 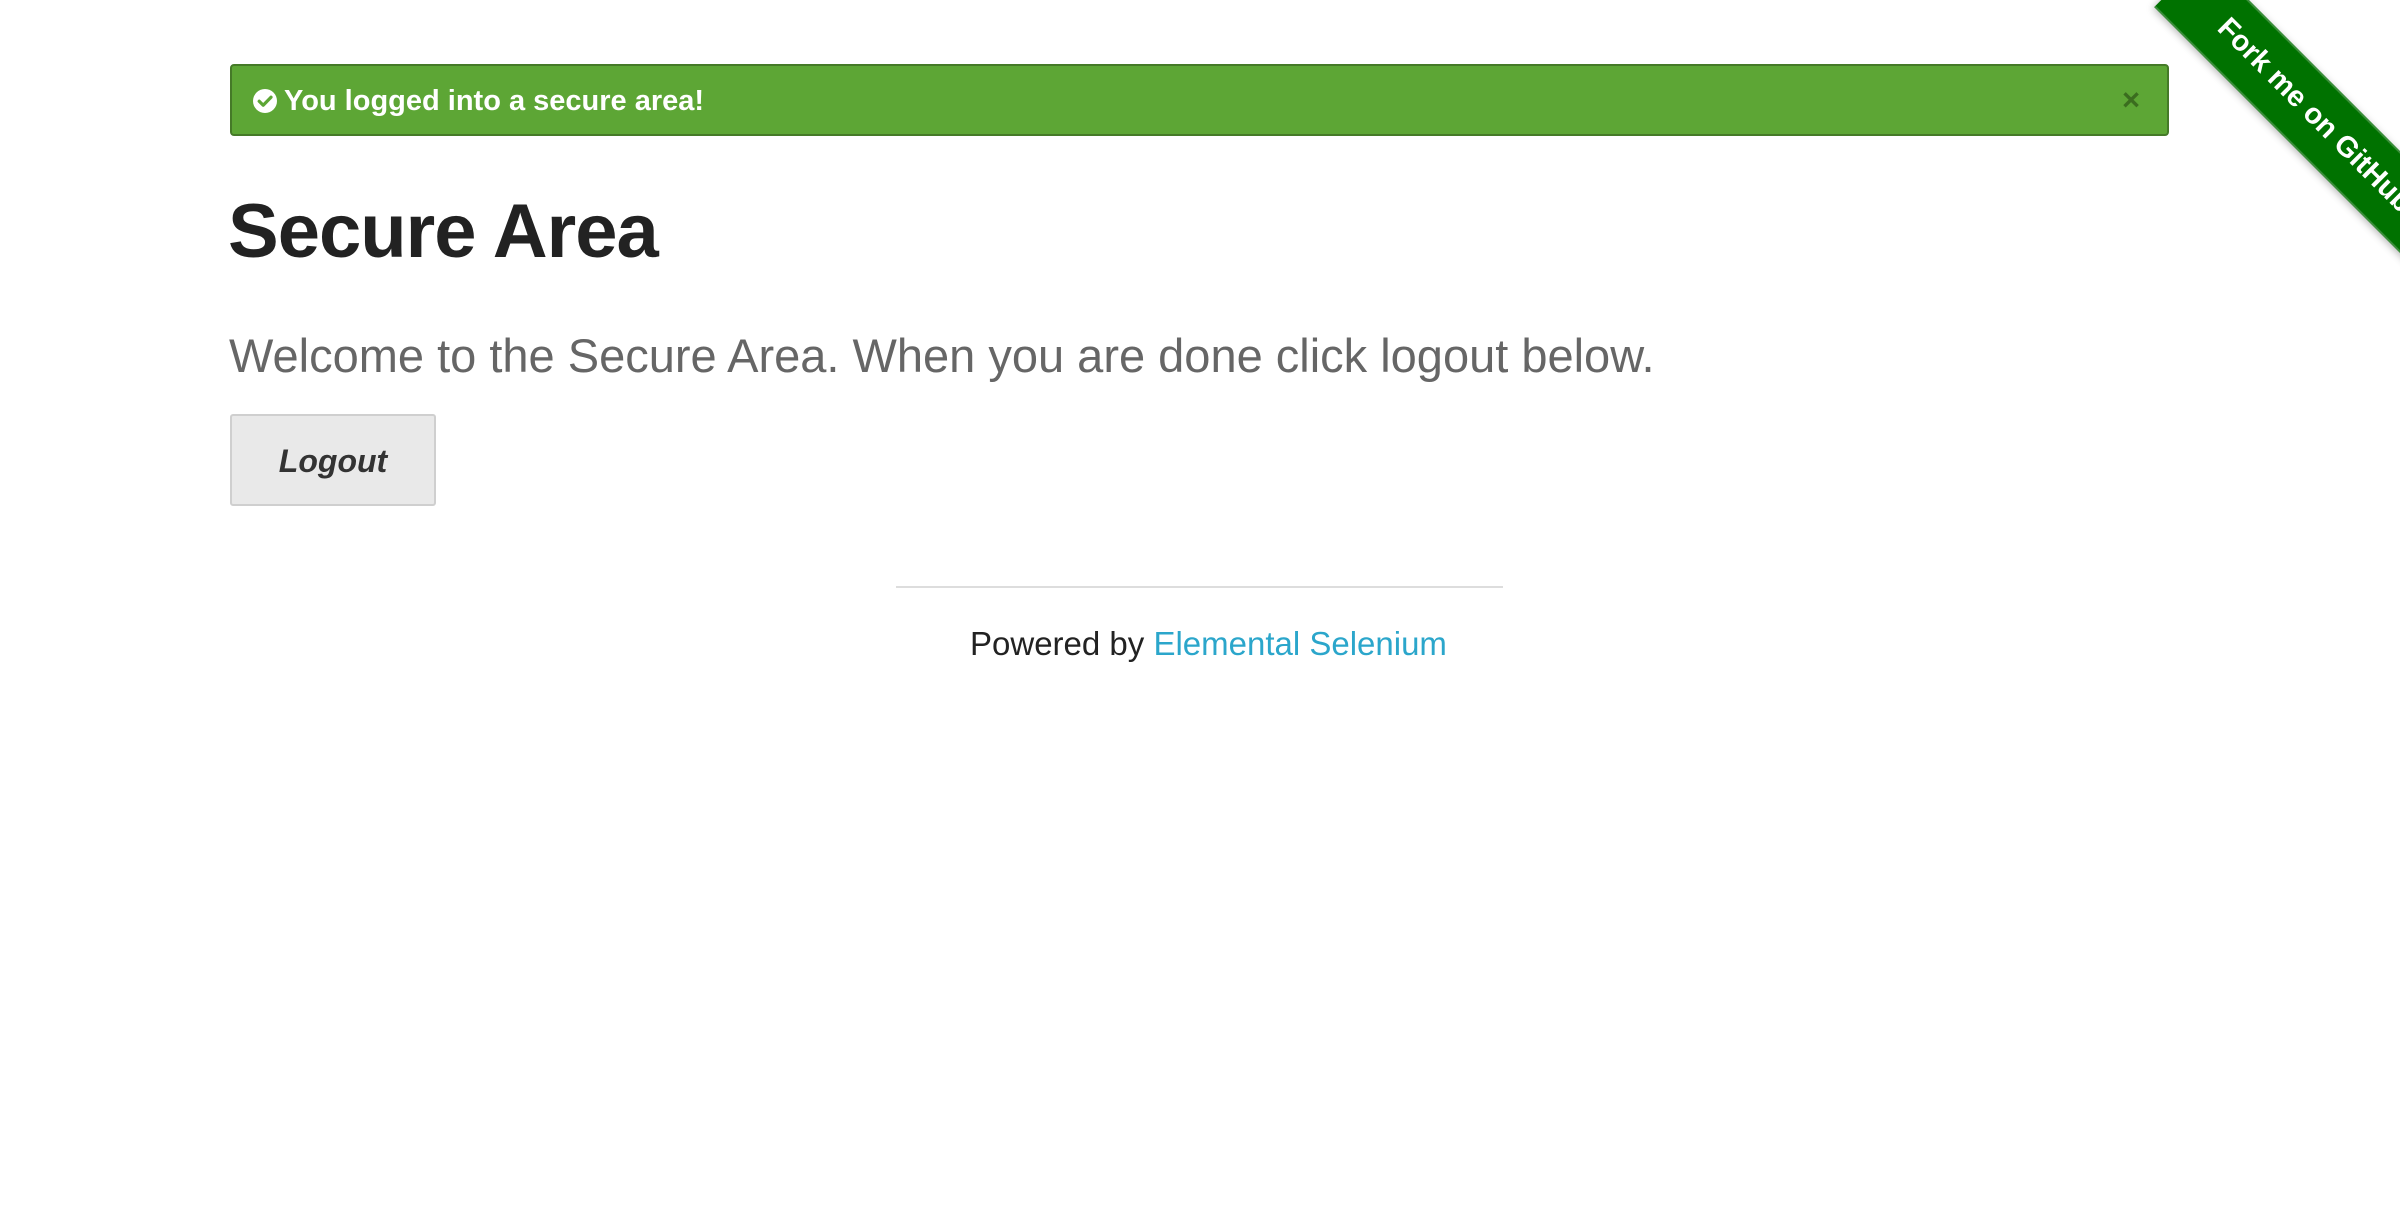 What do you see at coordinates (265, 101) in the screenshot?
I see `check-circle-icon` at bounding box center [265, 101].